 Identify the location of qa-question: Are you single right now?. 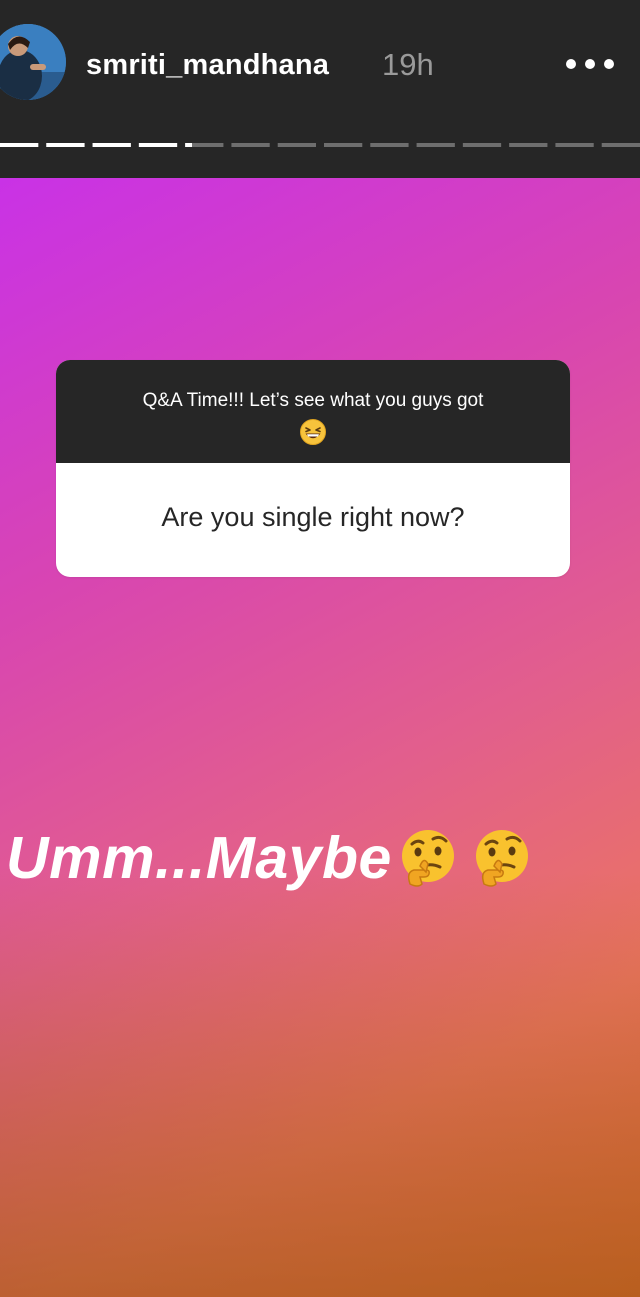
(313, 517).